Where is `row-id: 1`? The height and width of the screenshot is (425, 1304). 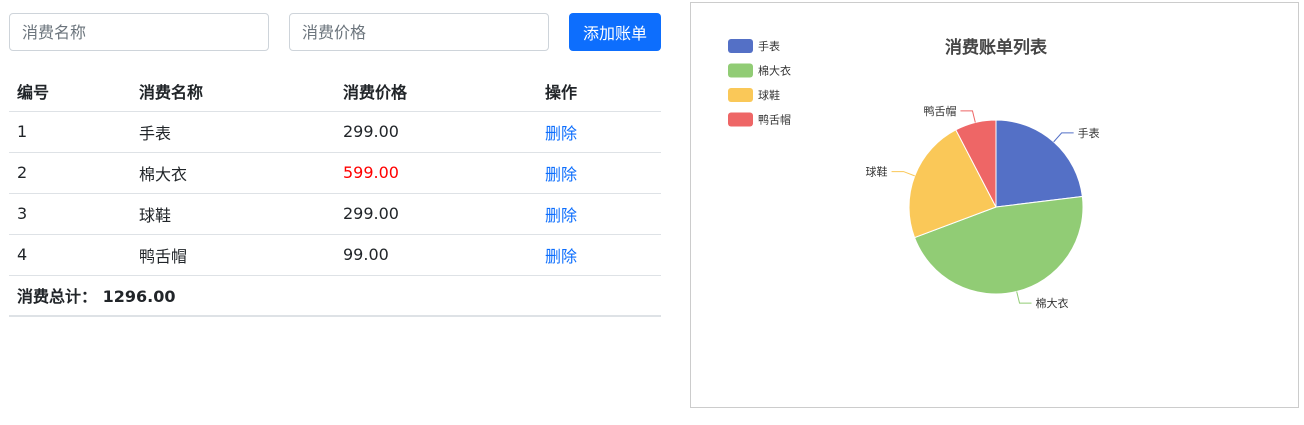 row-id: 1 is located at coordinates (70, 132).